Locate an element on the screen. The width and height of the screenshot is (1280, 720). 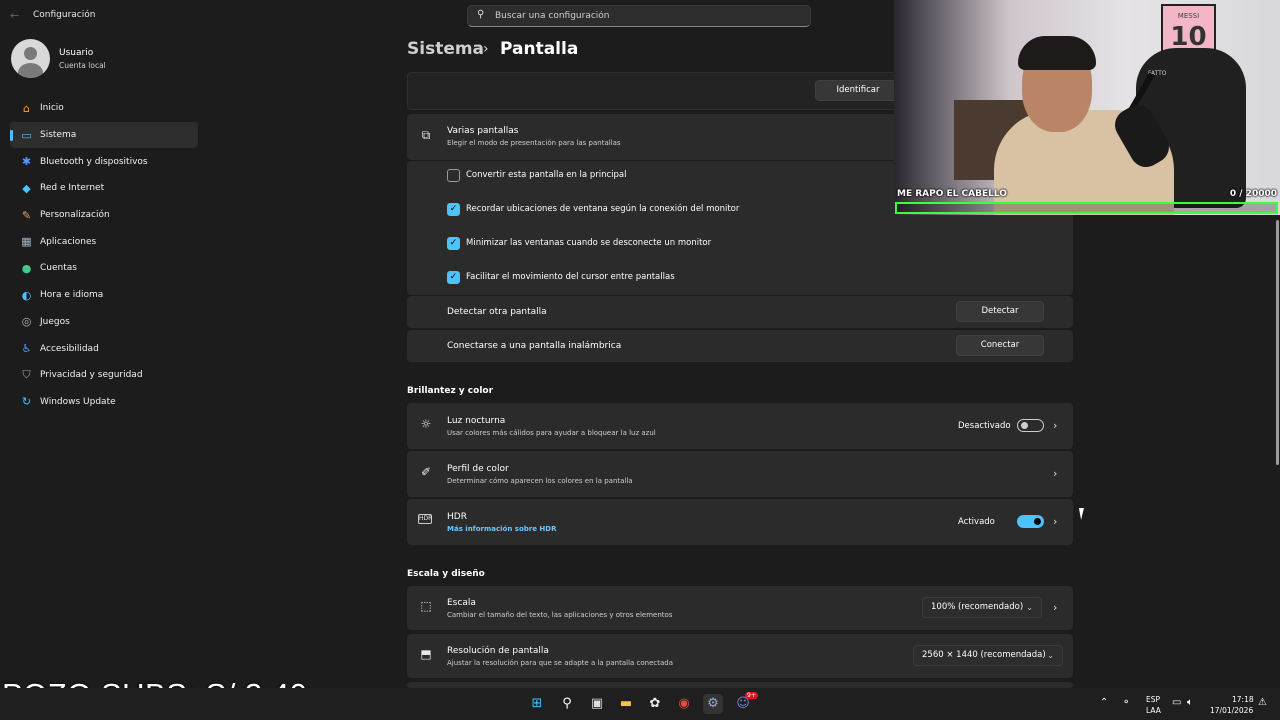
task-view-icon: ▣ is located at coordinates (597, 704).